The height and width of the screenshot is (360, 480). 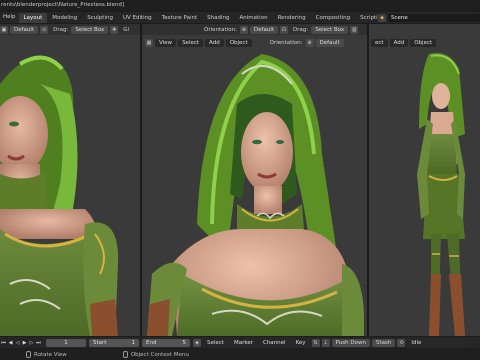 What do you see at coordinates (284, 29) in the screenshot?
I see `snap-icon: ⊡` at bounding box center [284, 29].